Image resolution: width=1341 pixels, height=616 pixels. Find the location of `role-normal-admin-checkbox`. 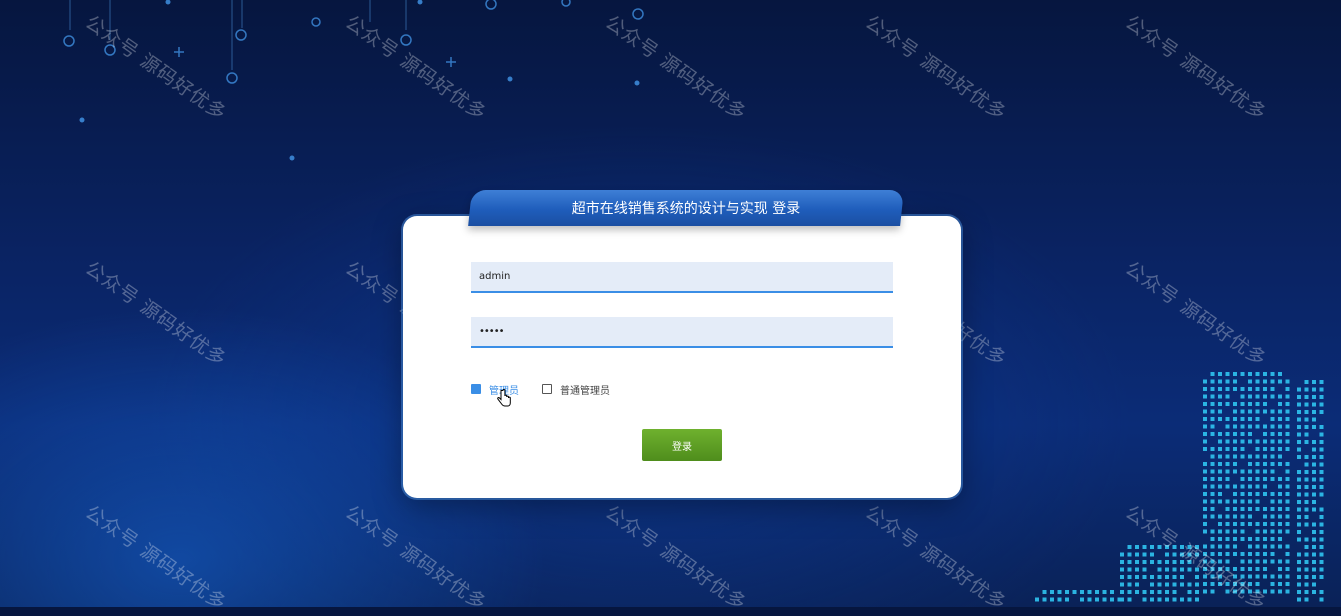

role-normal-admin-checkbox is located at coordinates (547, 389).